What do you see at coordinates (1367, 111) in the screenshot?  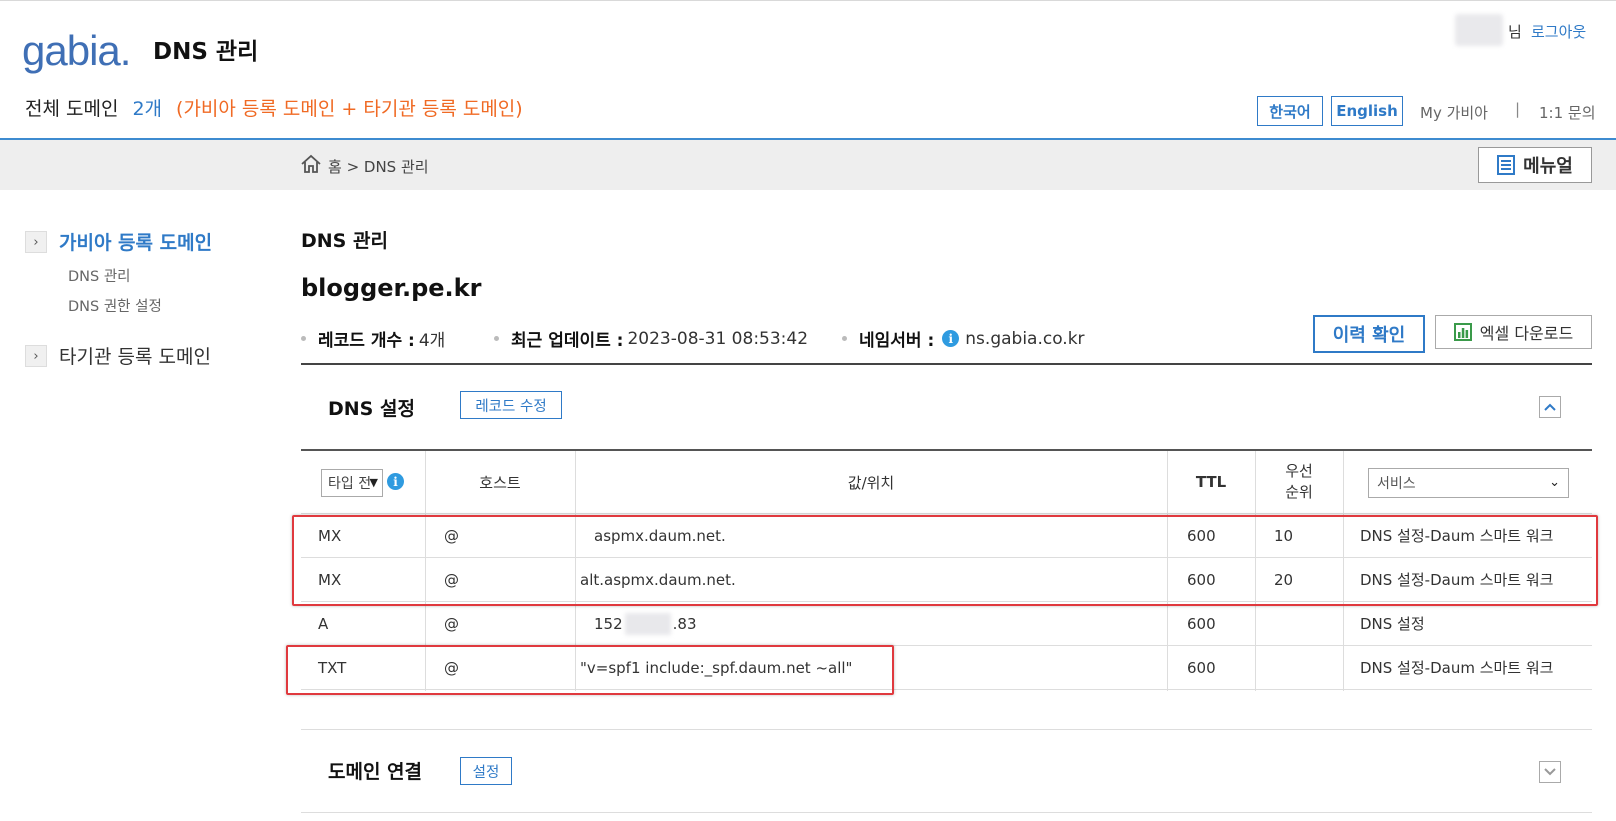 I see `lang-english-button: English` at bounding box center [1367, 111].